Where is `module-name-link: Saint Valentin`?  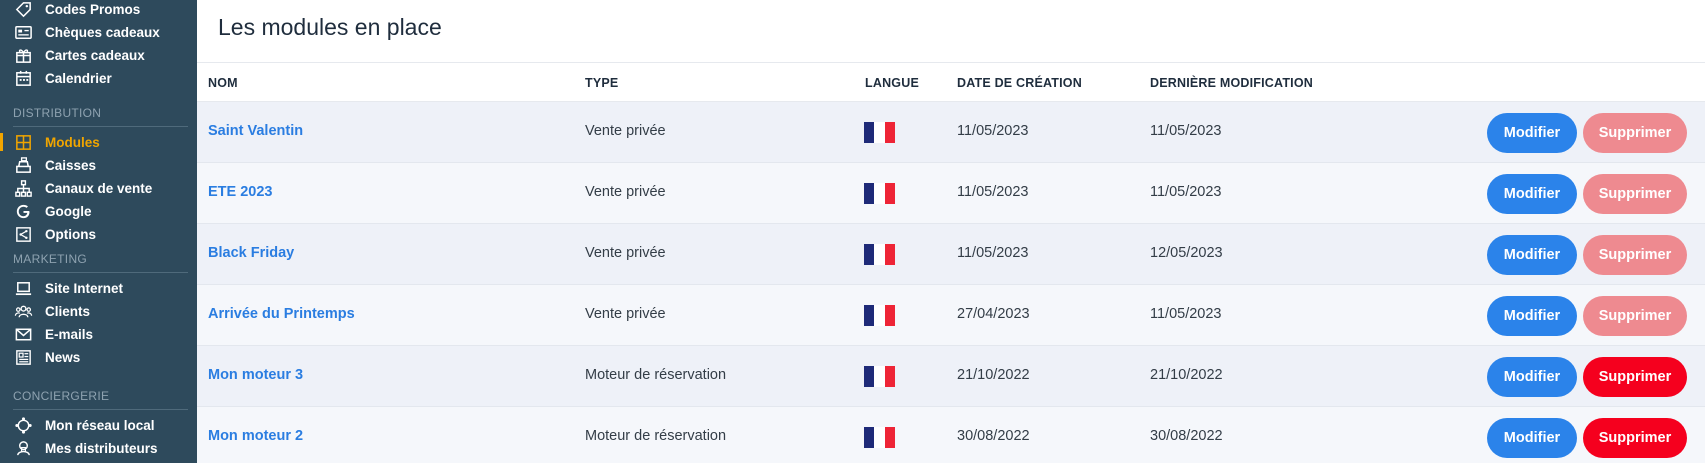
module-name-link: Saint Valentin is located at coordinates (255, 131).